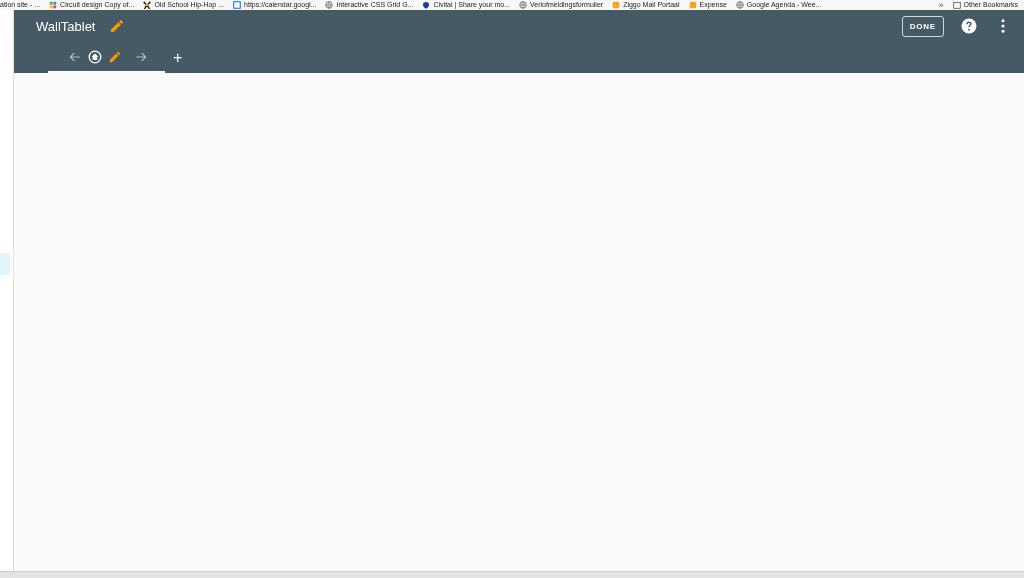 Image resolution: width=1024 pixels, height=578 pixels. I want to click on help-icon, so click(969, 26).